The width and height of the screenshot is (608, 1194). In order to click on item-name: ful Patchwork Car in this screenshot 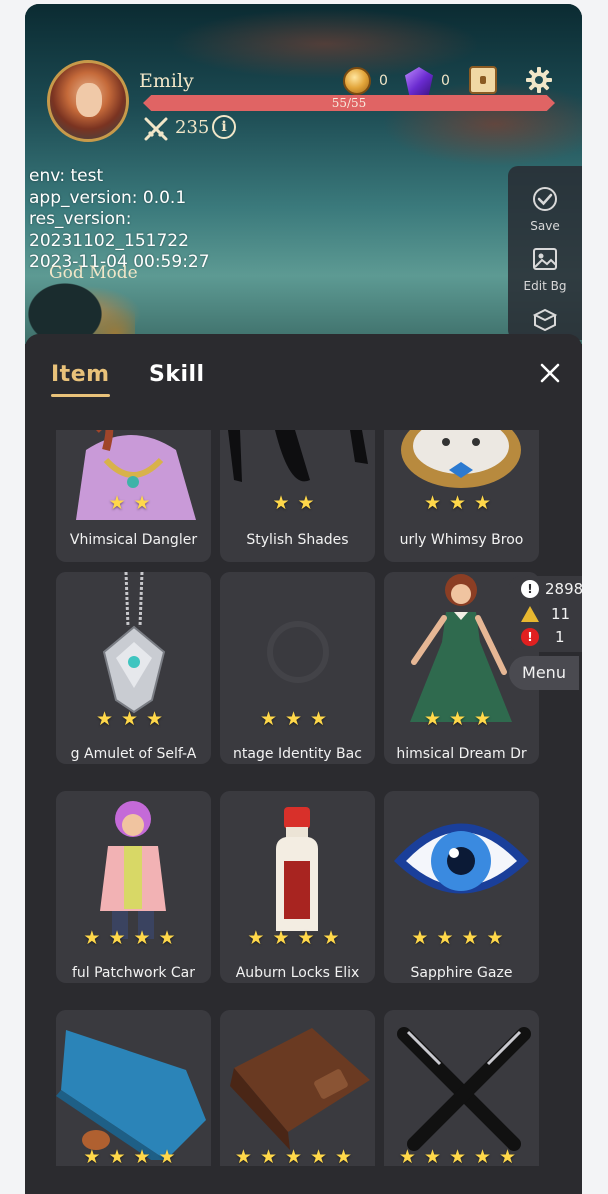, I will do `click(133, 973)`.